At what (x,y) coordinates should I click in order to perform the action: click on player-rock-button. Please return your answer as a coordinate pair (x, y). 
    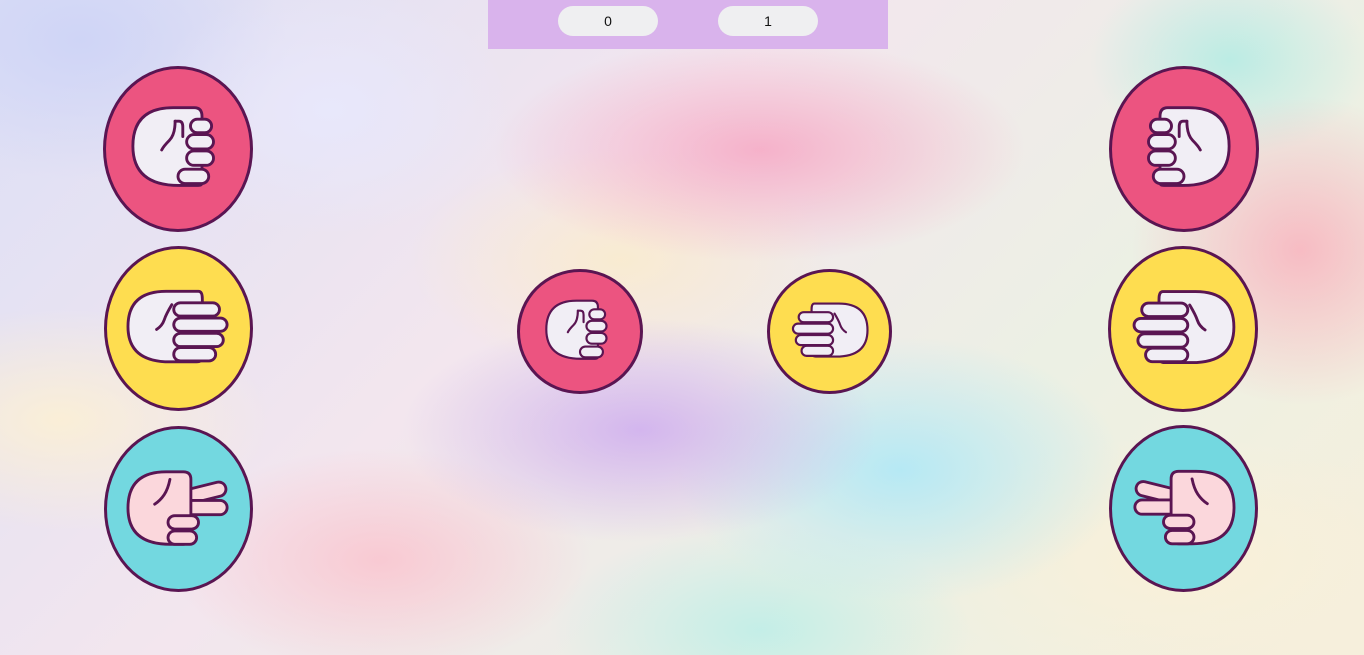
    Looking at the image, I should click on (178, 149).